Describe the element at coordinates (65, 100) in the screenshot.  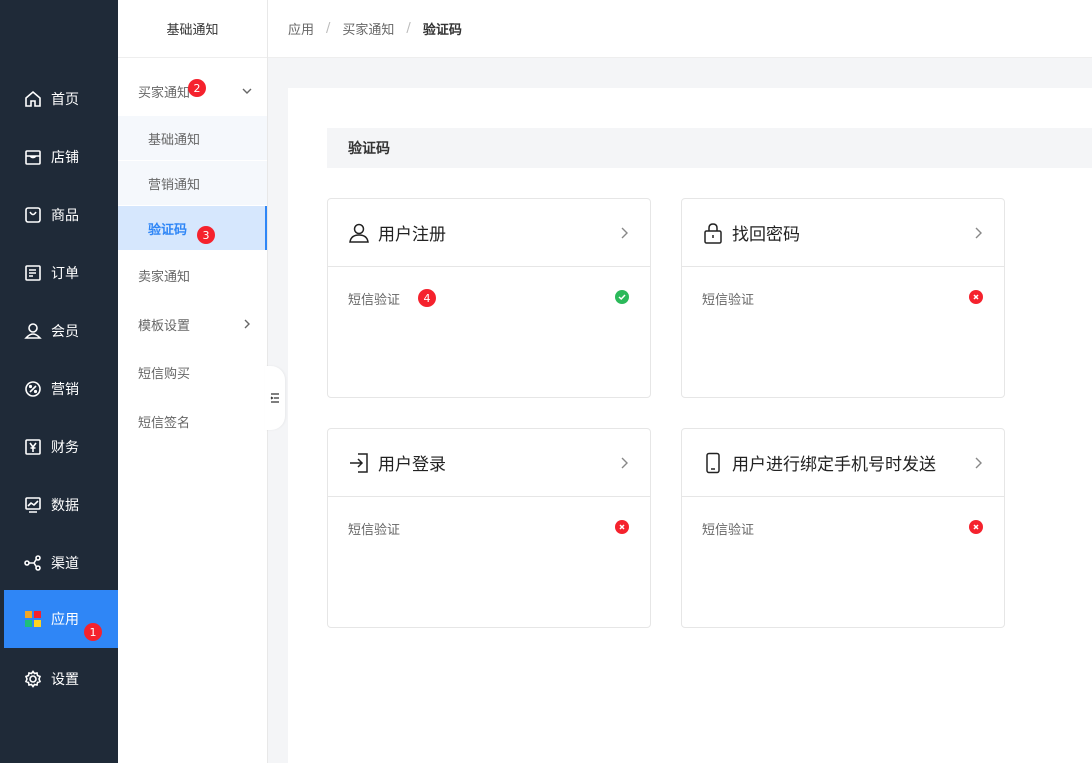
I see `nav-label: 首页` at that location.